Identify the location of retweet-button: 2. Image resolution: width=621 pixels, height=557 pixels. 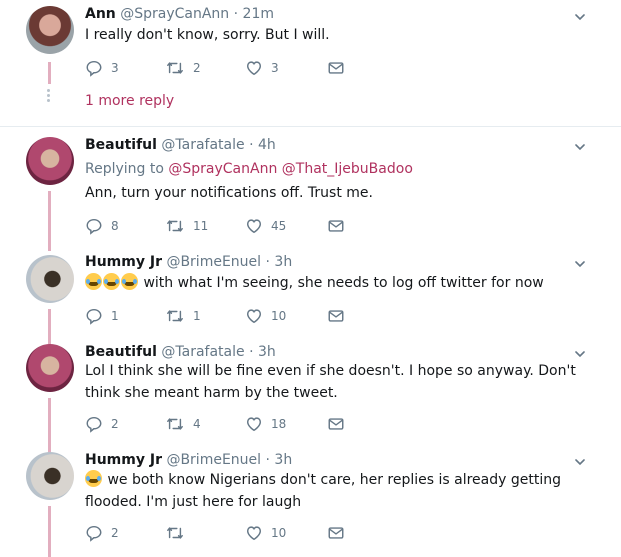
(183, 68).